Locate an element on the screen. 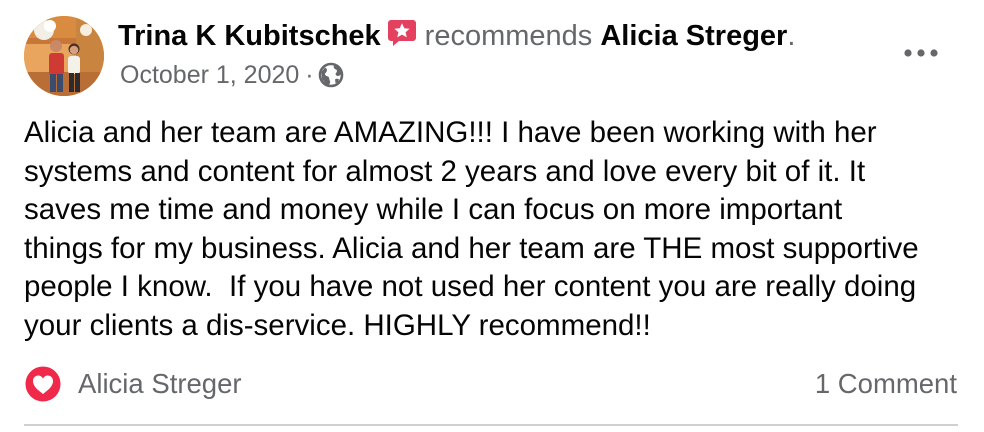  love-heart-icon is located at coordinates (43, 384).